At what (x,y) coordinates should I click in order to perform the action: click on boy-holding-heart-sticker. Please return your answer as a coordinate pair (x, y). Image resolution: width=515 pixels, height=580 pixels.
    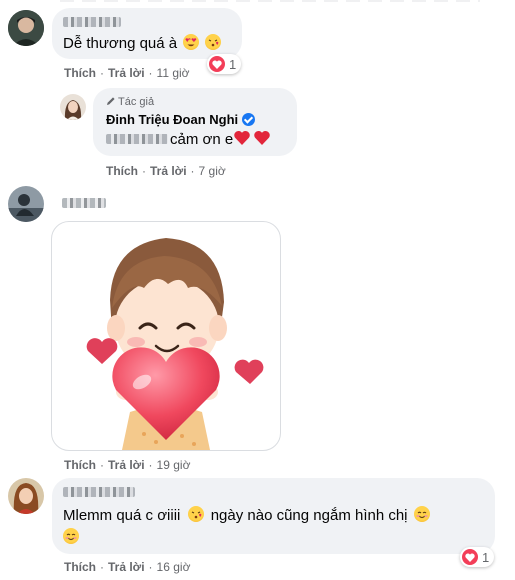
    Looking at the image, I should click on (175, 344).